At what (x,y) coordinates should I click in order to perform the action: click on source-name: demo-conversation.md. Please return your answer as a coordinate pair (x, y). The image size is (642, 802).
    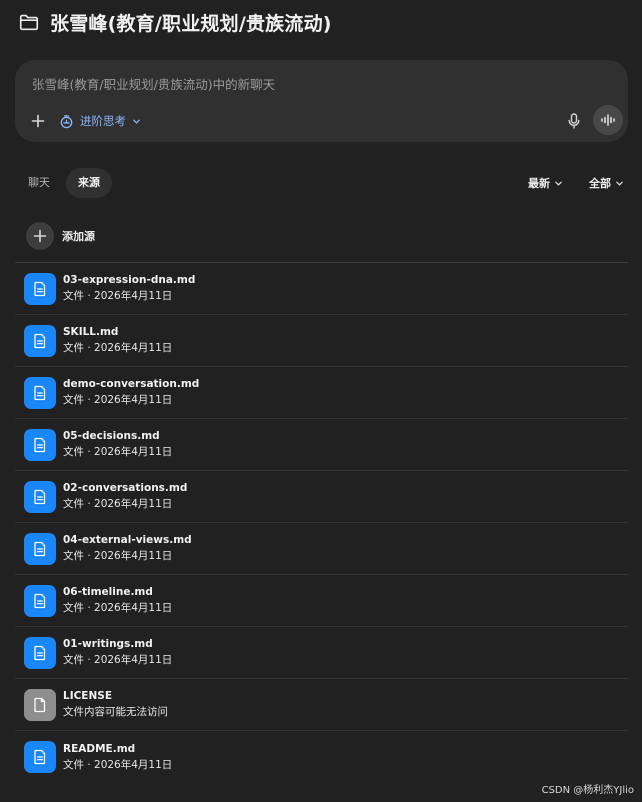
    Looking at the image, I should click on (131, 384).